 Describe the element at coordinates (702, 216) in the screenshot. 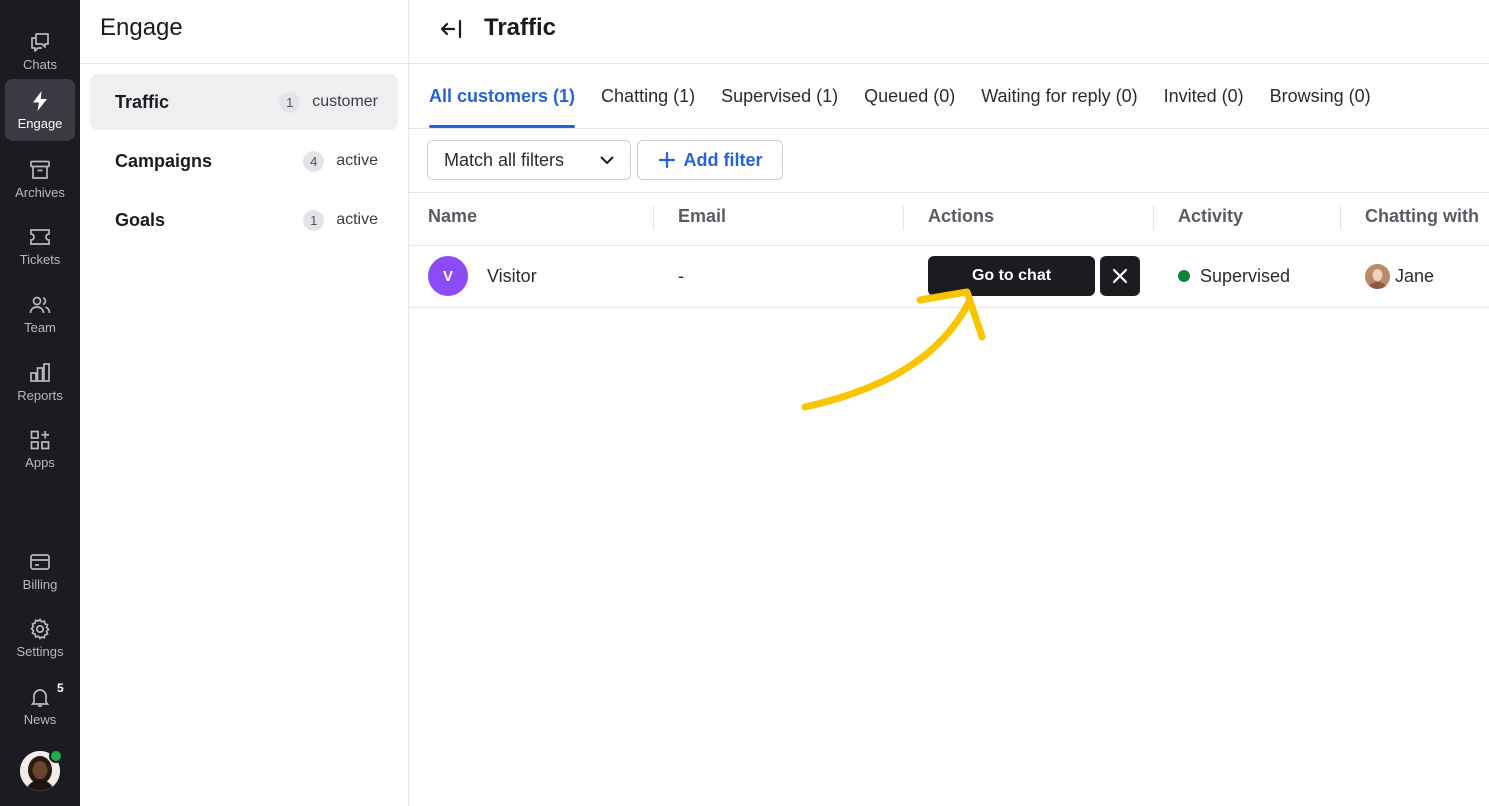

I see `column-header-email: Email` at that location.